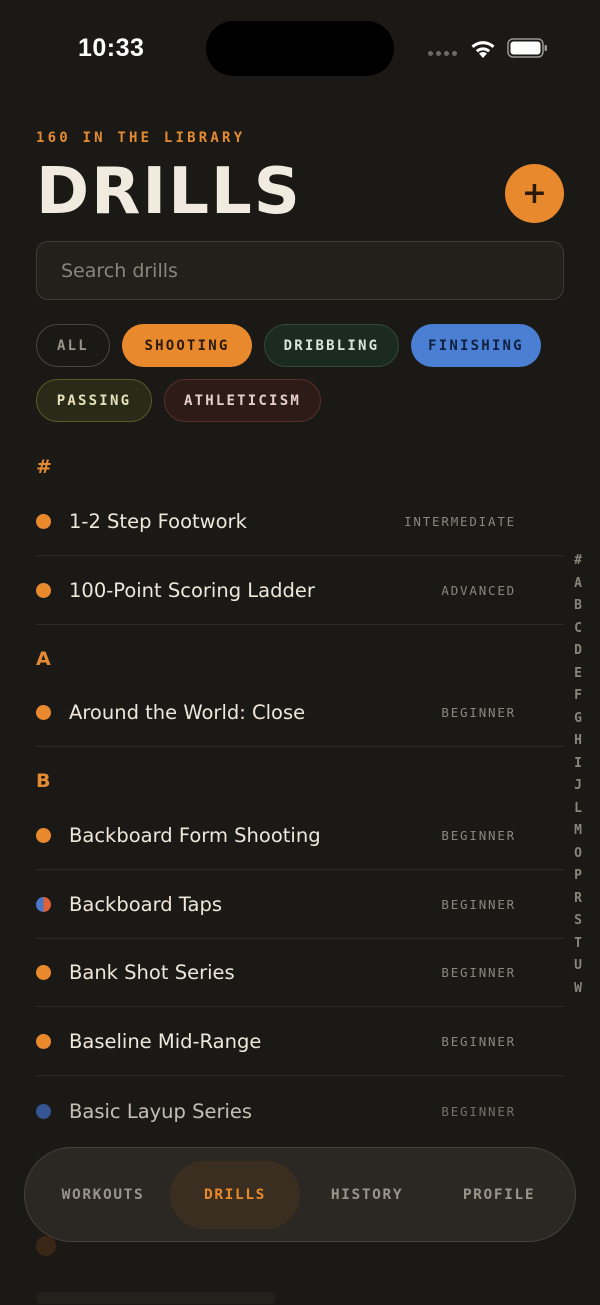 This screenshot has width=600, height=1305. Describe the element at coordinates (527, 48) in the screenshot. I see `battery-icon` at that location.